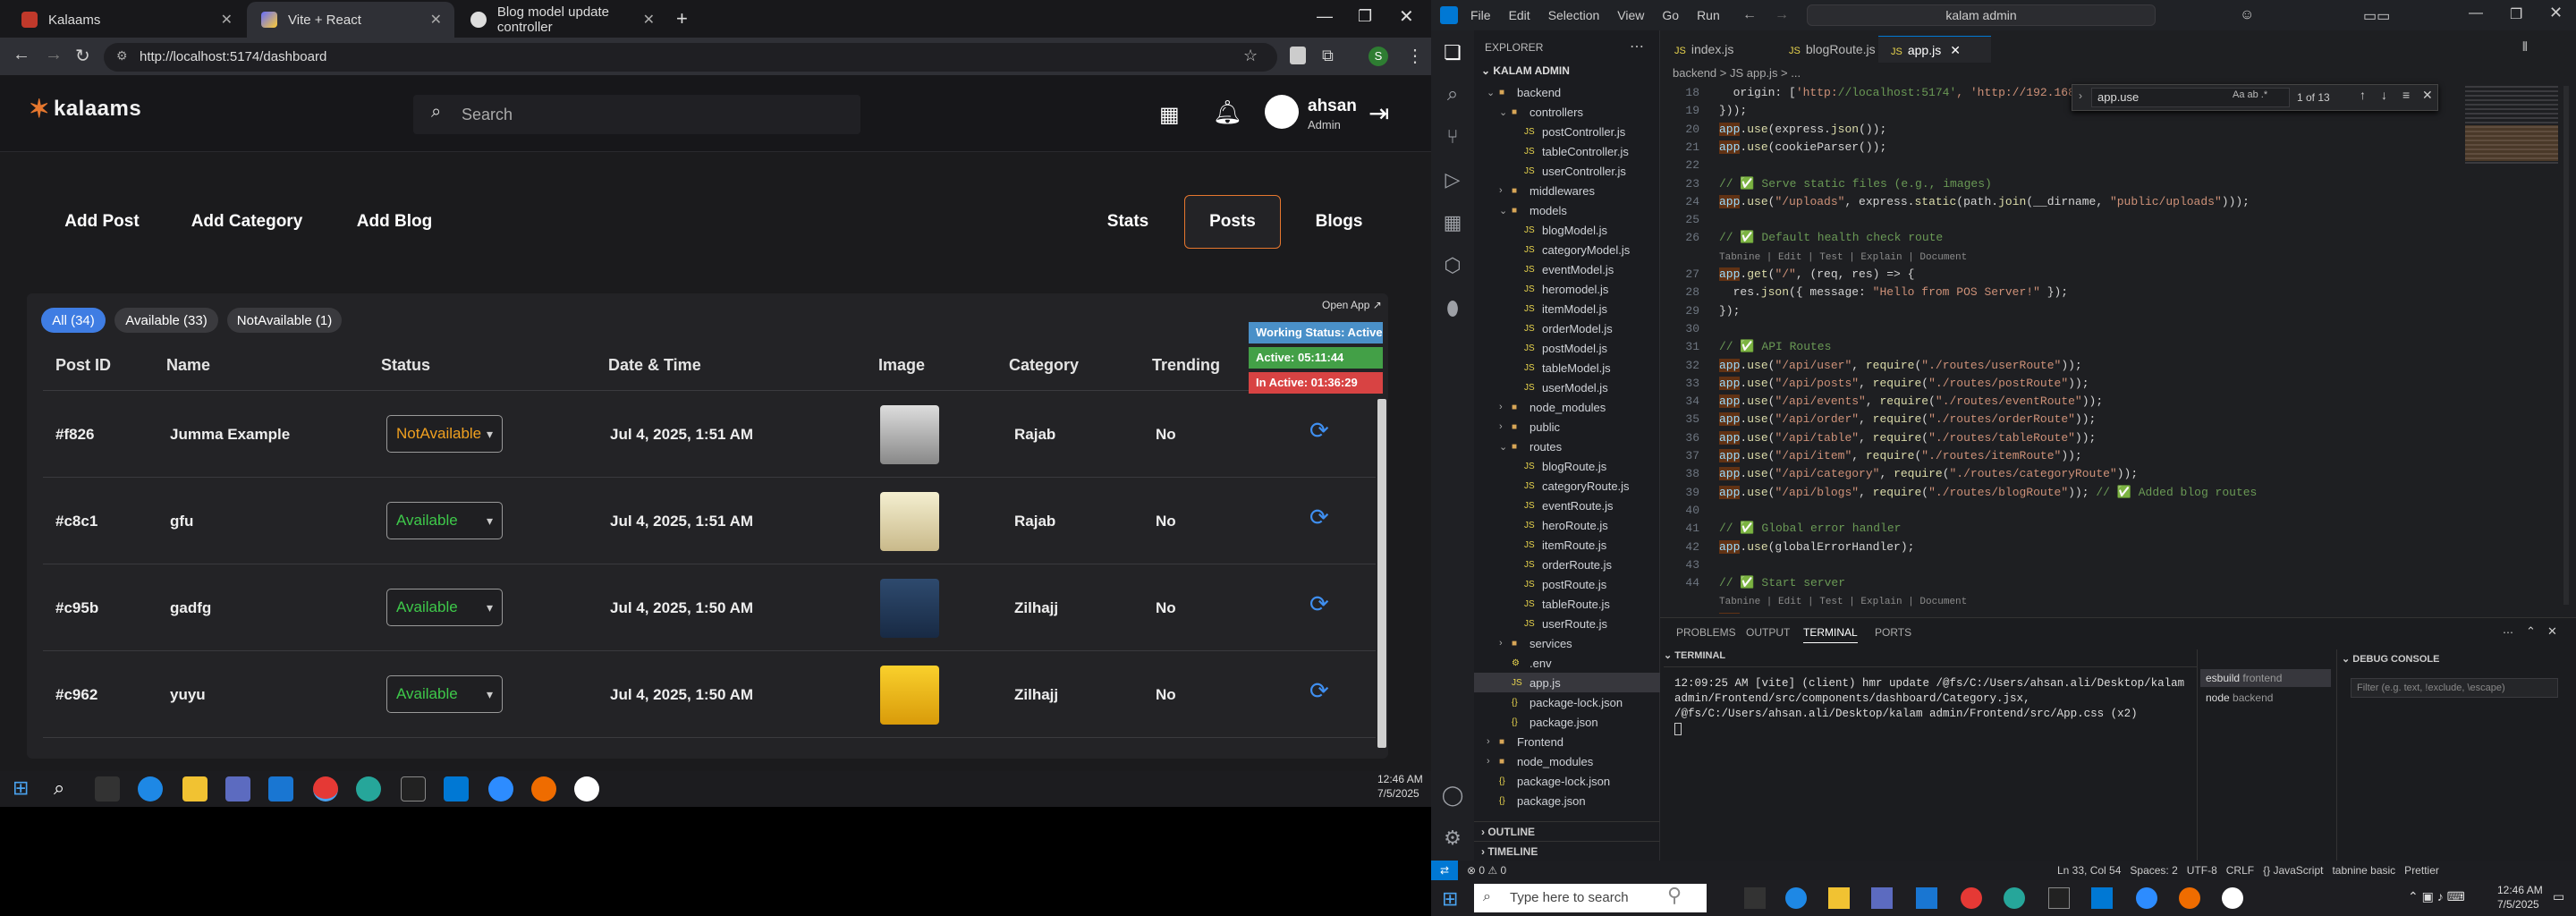 The width and height of the screenshot is (2576, 916). I want to click on editor-scrollbar, so click(2566, 345).